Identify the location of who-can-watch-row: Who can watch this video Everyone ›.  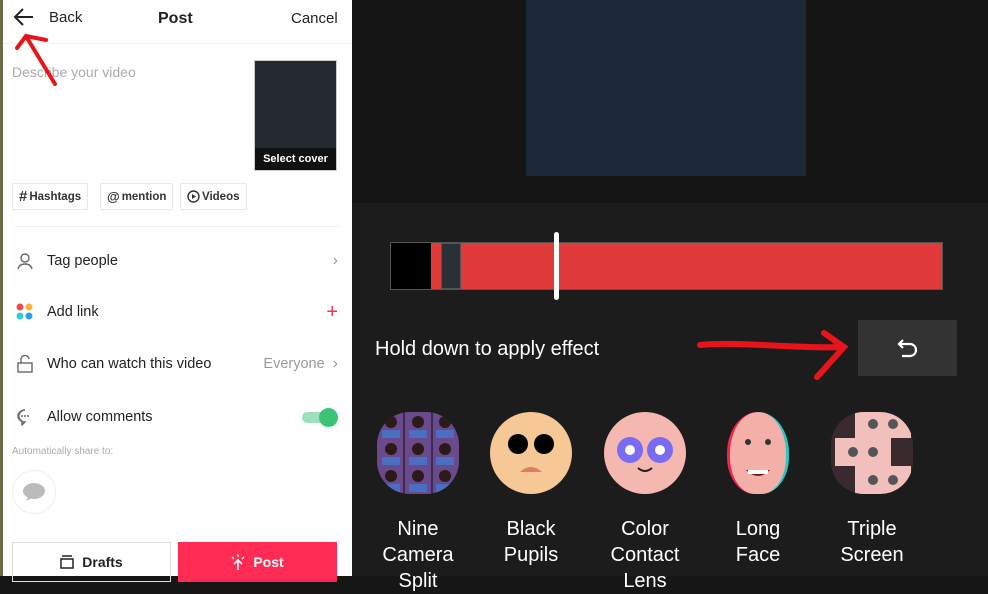
(176, 364).